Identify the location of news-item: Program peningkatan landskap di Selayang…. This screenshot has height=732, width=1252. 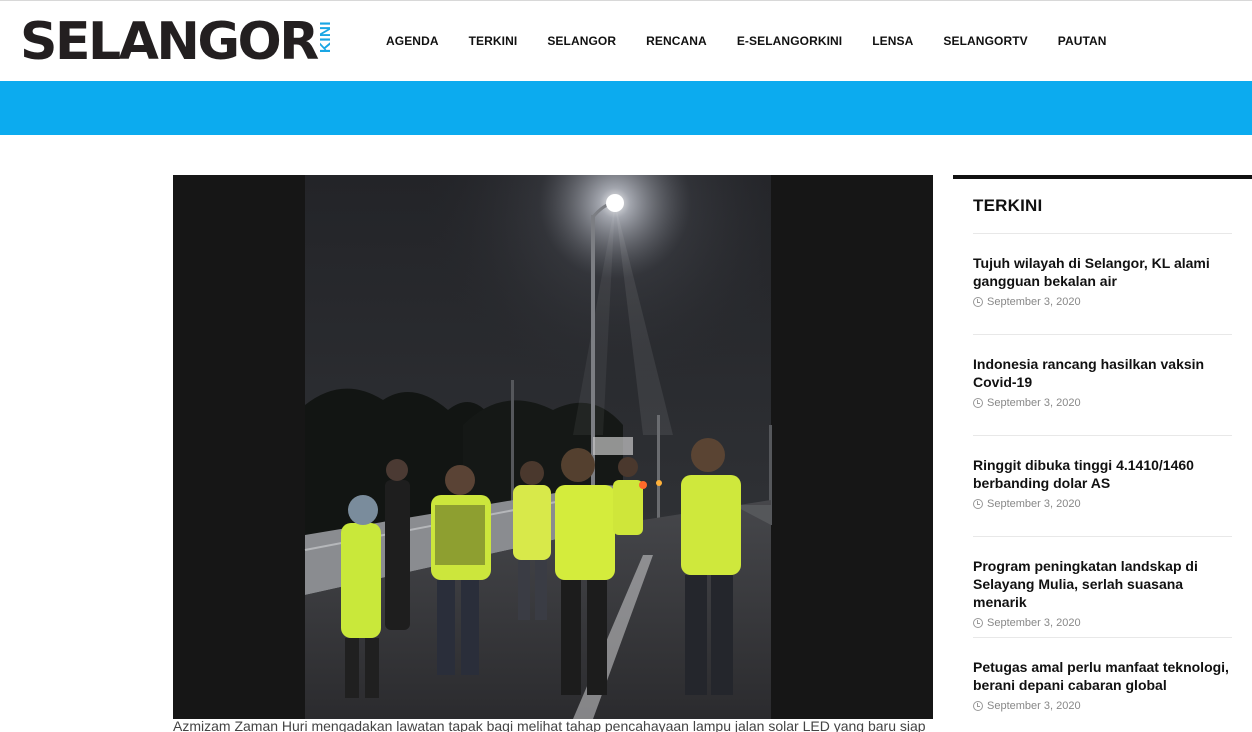
(1102, 586).